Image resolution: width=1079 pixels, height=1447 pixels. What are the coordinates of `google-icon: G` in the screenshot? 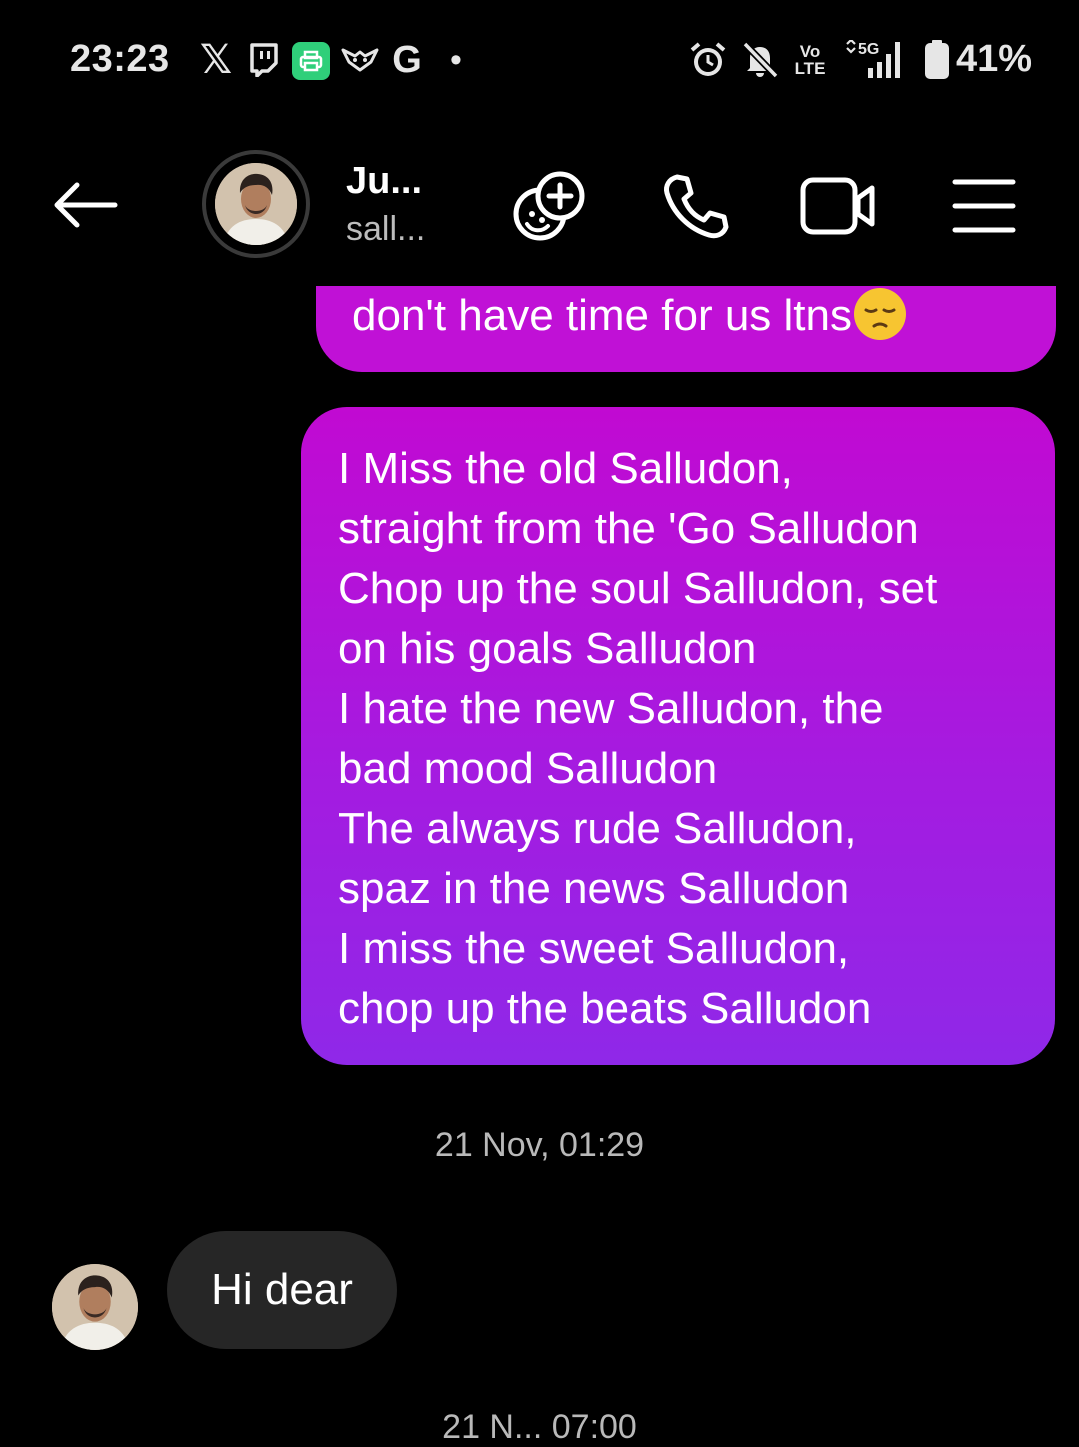 It's located at (407, 59).